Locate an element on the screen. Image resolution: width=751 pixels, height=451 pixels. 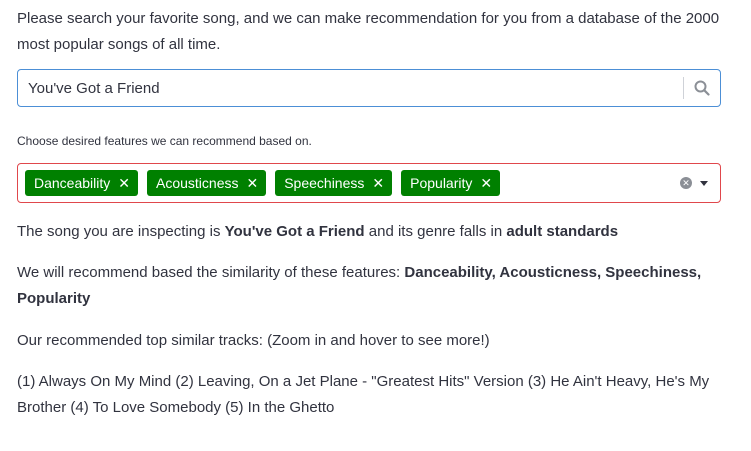
chip-speechiness: Speechiness ✕ is located at coordinates (334, 183).